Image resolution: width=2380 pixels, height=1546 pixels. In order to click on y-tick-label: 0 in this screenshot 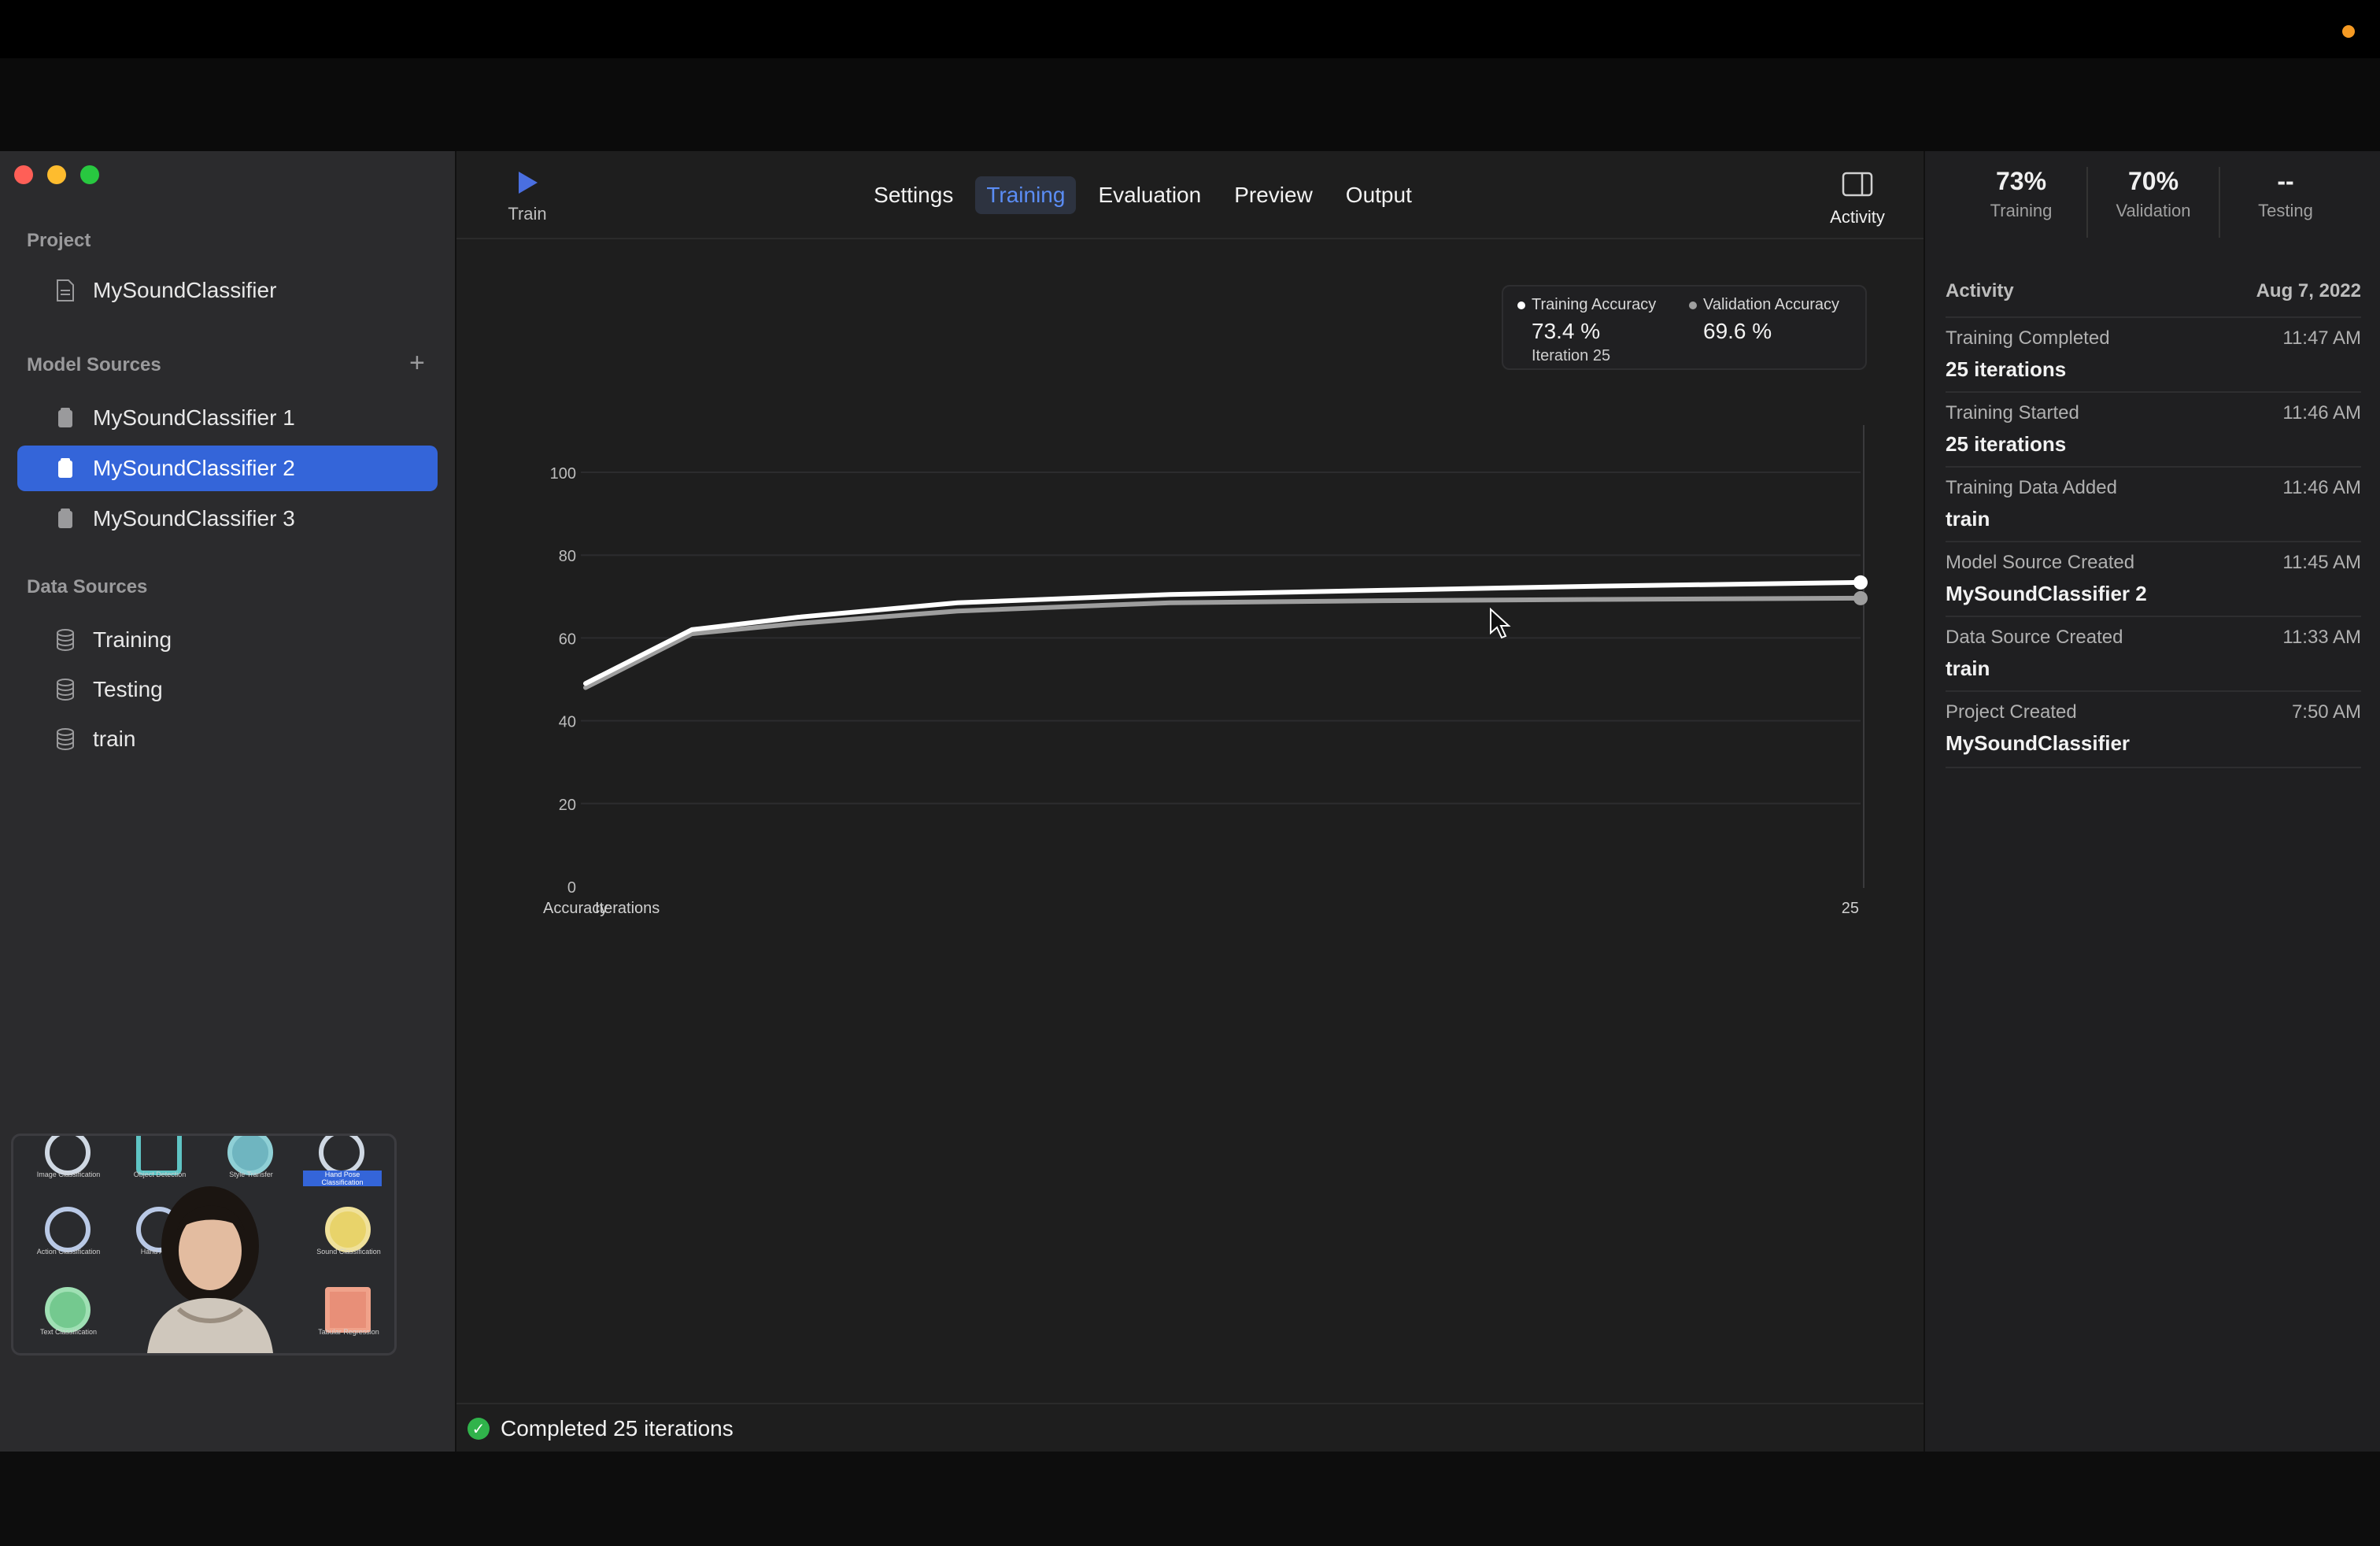, I will do `click(571, 888)`.